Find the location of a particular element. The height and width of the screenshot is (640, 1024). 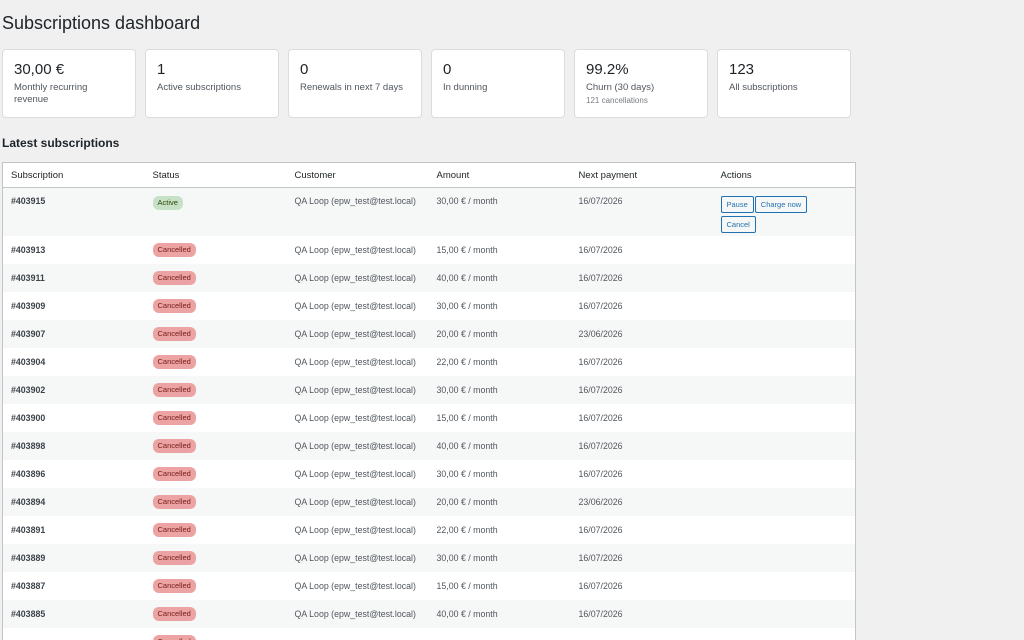

stat-card-active: 1 Active subscriptions is located at coordinates (212, 83).